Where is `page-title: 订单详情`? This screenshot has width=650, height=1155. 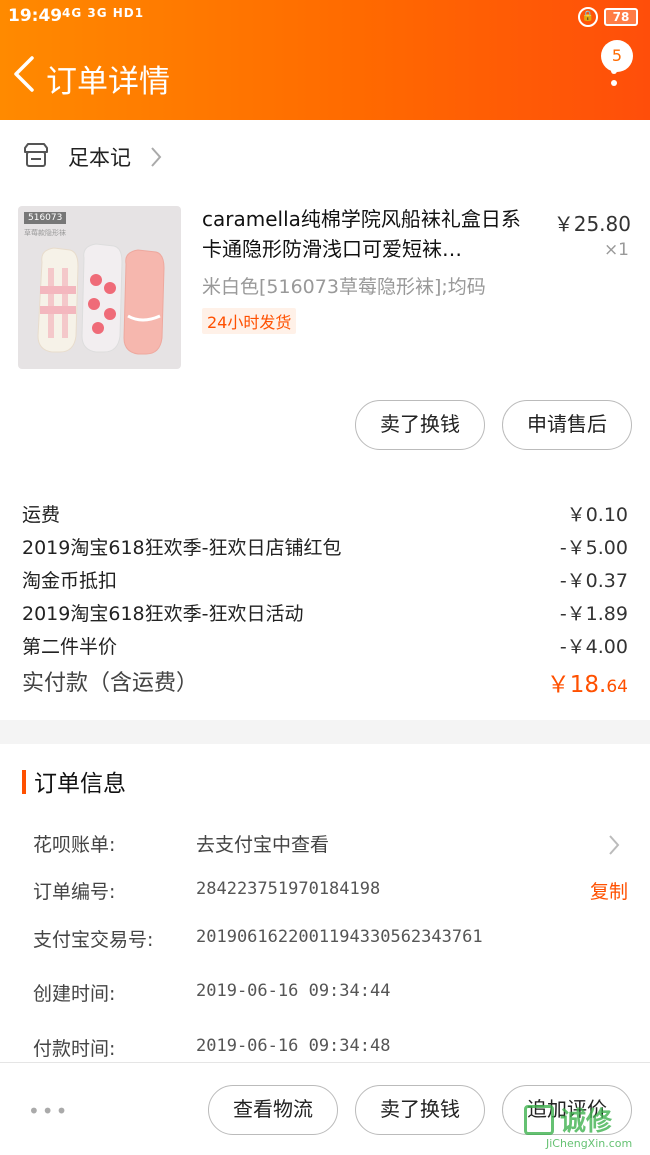 page-title: 订单详情 is located at coordinates (108, 82).